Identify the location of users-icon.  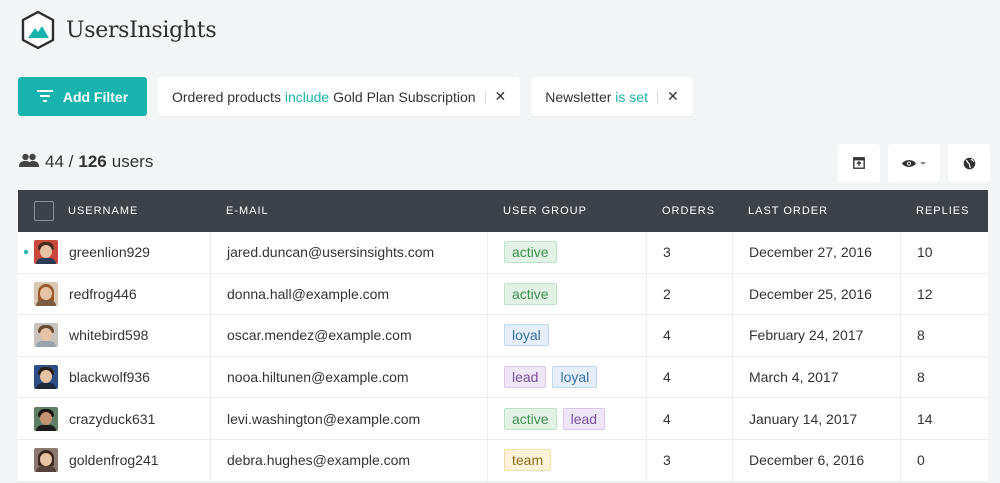
(29, 162).